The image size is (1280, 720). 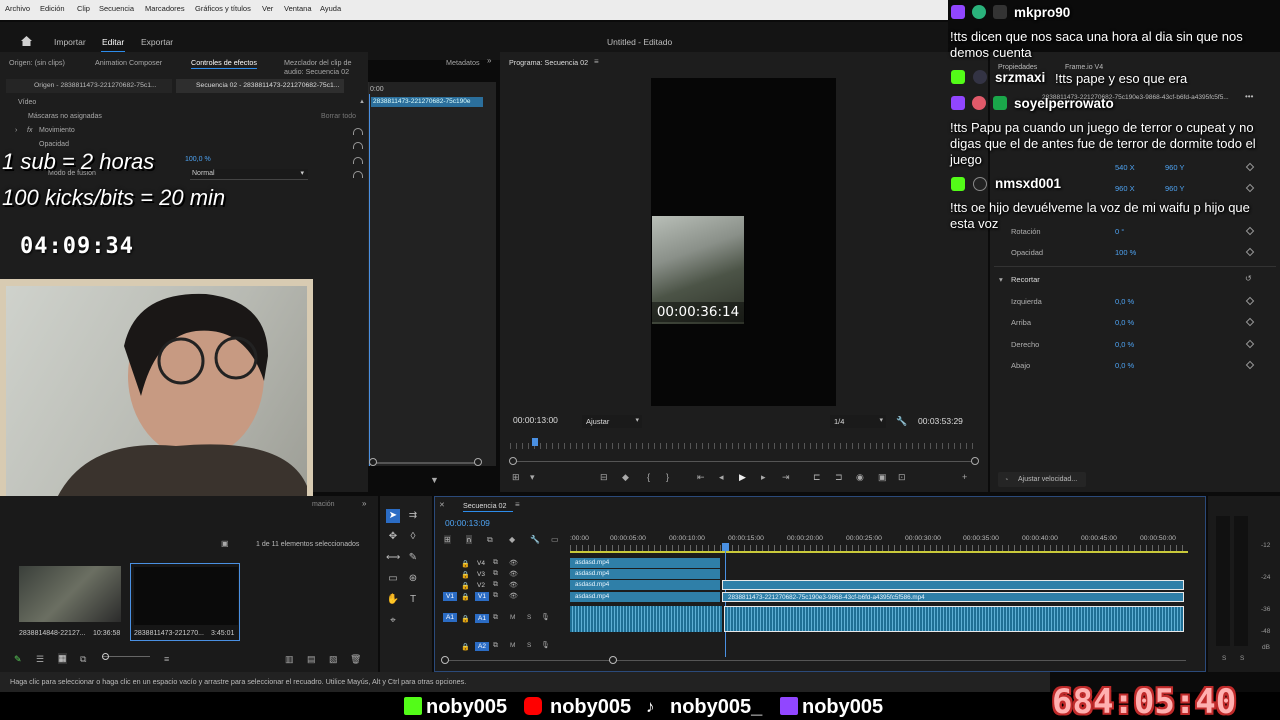 I want to click on filter-icon: ▼, so click(x=434, y=480).